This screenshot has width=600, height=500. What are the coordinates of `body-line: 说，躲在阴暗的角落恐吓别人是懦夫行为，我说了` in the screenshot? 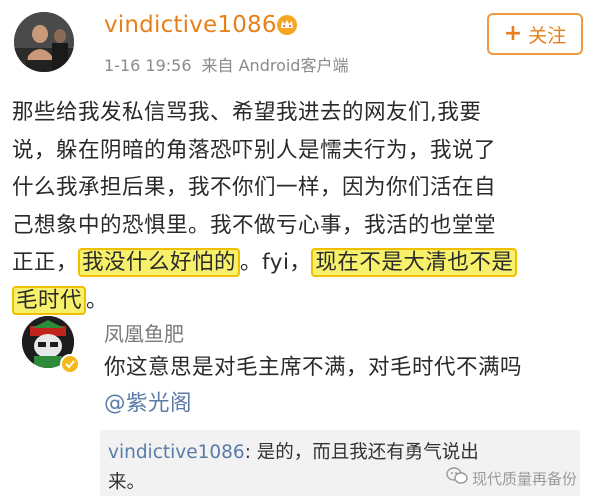 It's located at (302, 151).